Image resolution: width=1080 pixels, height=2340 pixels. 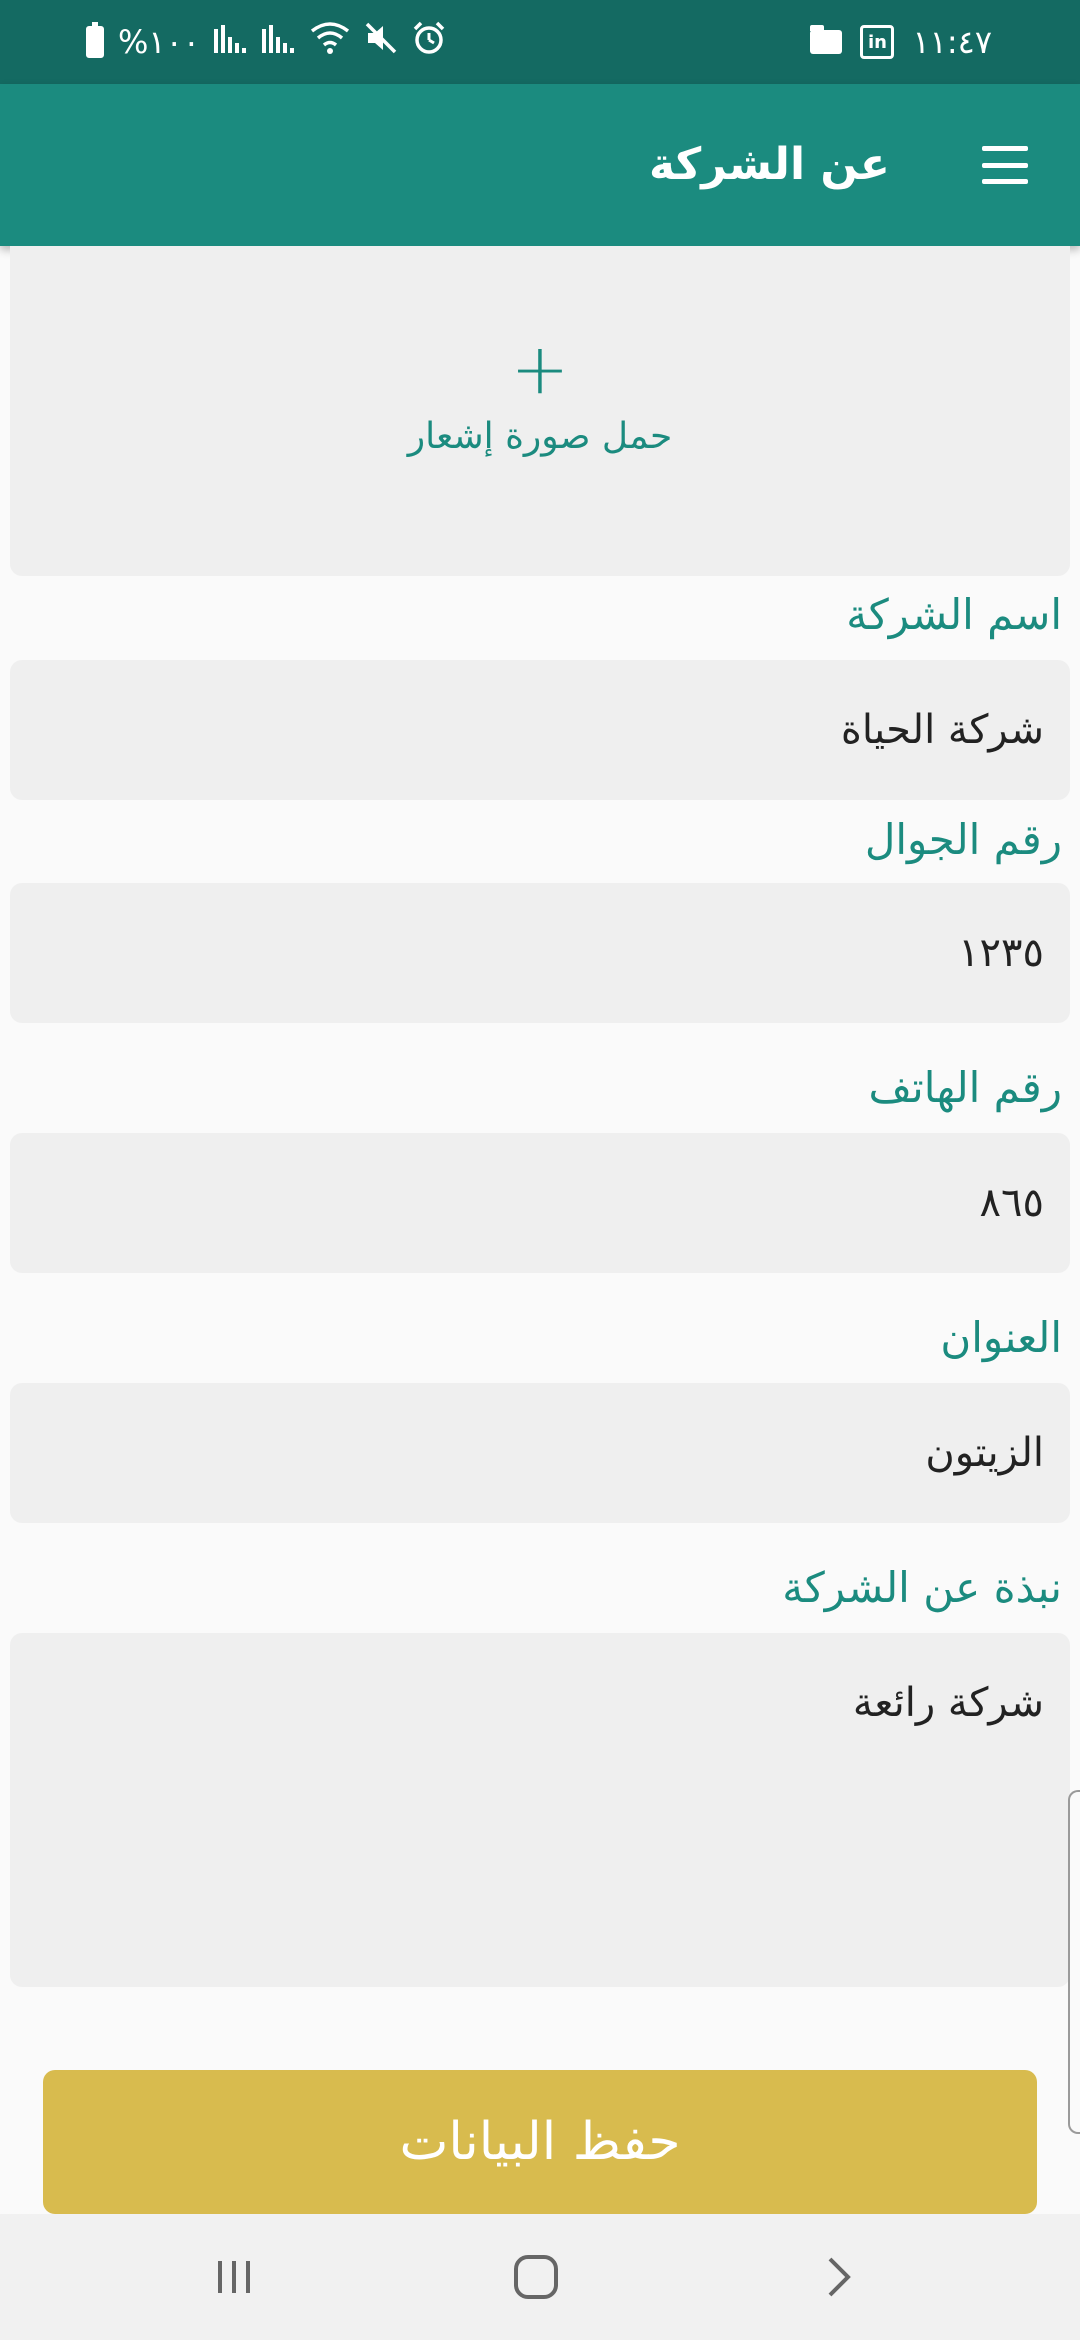 I want to click on status-left-icons: %١٠٠, so click(x=266, y=42).